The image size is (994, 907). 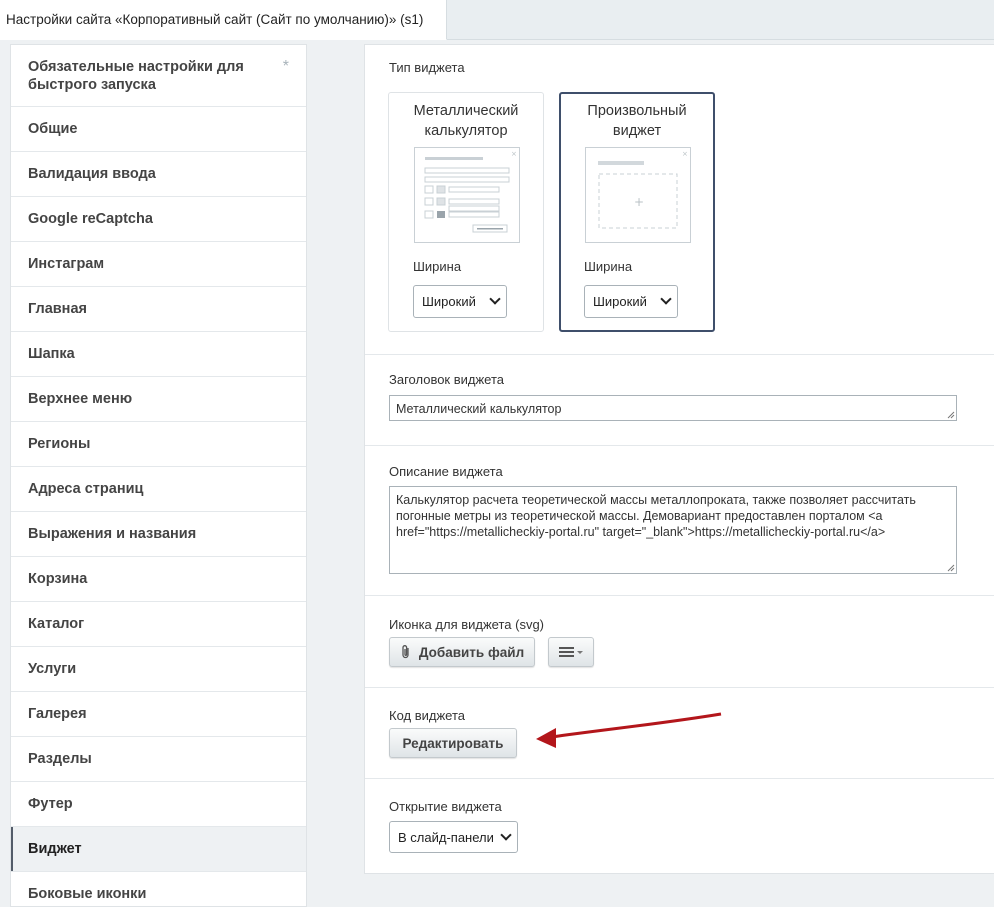 I want to click on sidebar-item-label: Валидация ввода, so click(x=92, y=174).